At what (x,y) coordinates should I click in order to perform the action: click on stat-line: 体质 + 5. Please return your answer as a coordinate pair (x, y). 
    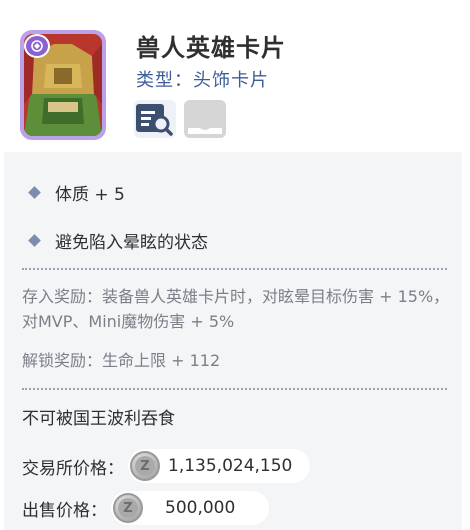
    Looking at the image, I should click on (76, 192).